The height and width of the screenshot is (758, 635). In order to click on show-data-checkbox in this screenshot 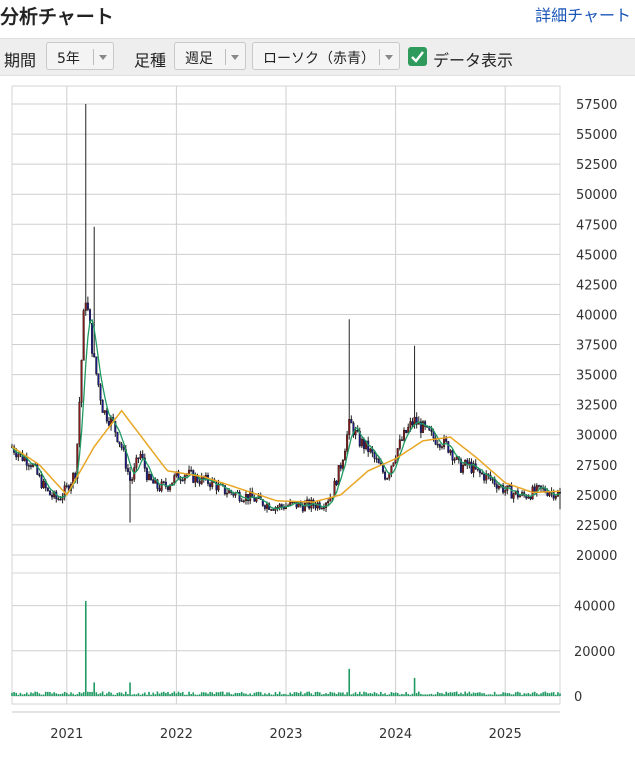, I will do `click(417, 56)`.